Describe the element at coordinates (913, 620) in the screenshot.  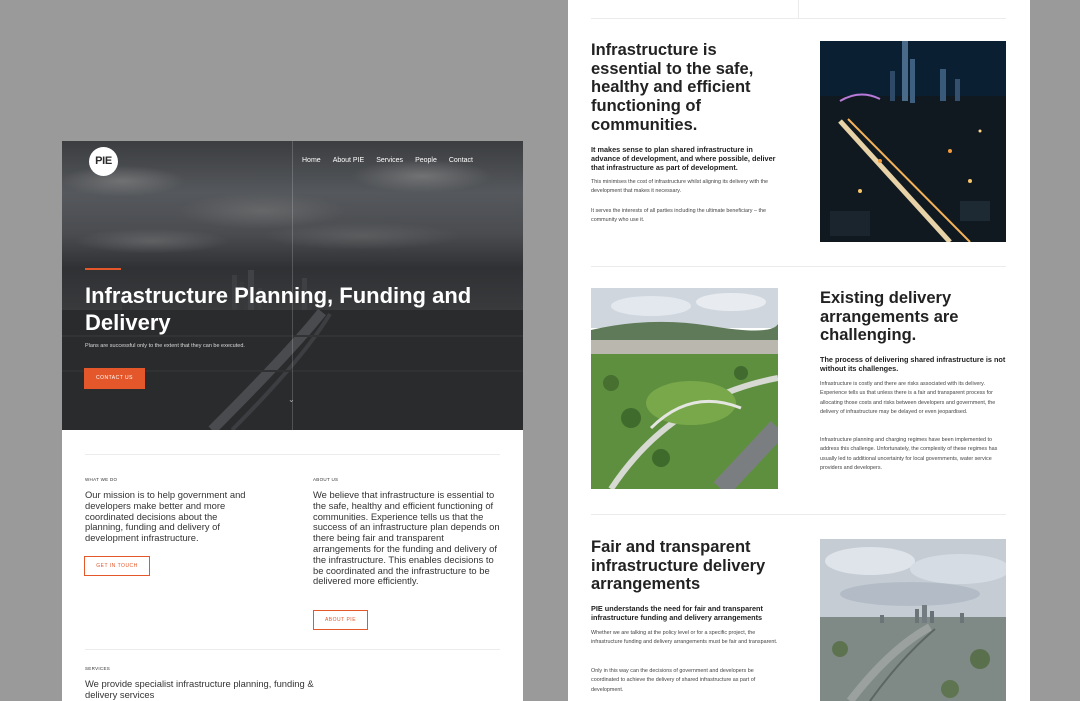
I see `city-aerial-photo` at that location.